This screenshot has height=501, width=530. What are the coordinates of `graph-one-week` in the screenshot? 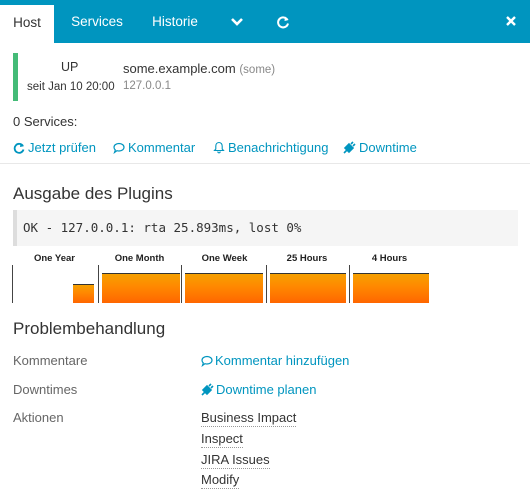 It's located at (222, 284).